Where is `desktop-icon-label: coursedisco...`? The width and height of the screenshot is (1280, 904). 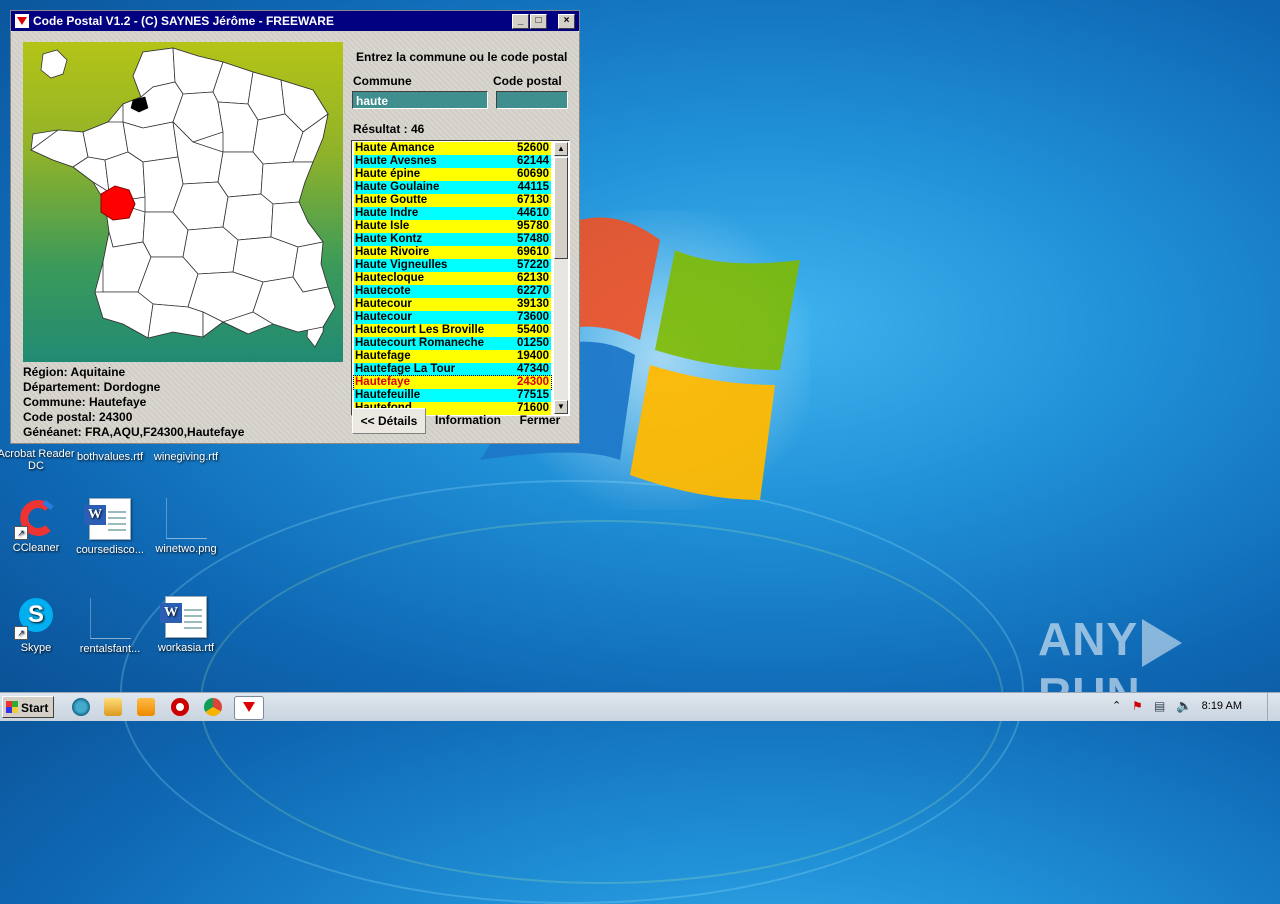 desktop-icon-label: coursedisco... is located at coordinates (110, 550).